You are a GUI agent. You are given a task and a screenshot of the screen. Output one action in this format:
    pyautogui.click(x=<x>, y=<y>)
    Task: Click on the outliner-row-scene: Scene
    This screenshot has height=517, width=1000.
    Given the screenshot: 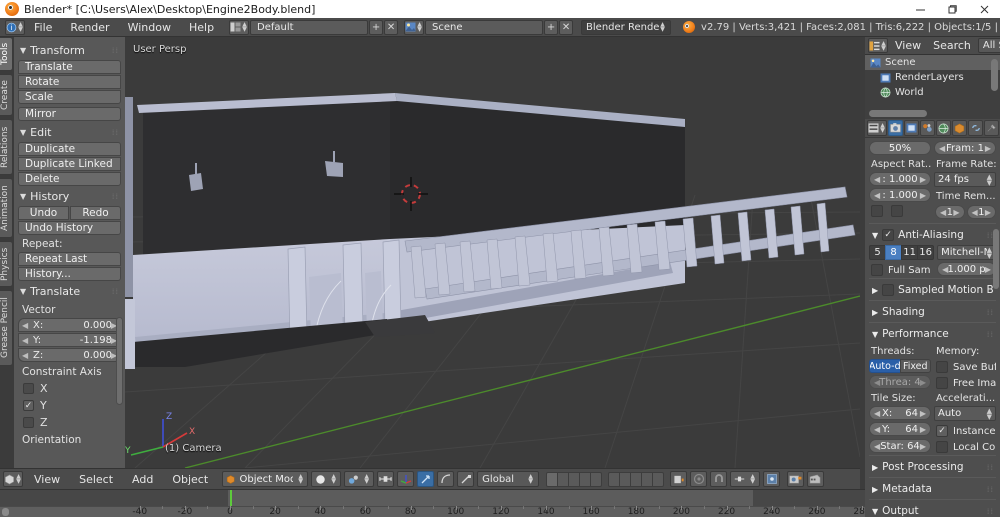 What is the action you would take?
    pyautogui.click(x=932, y=62)
    